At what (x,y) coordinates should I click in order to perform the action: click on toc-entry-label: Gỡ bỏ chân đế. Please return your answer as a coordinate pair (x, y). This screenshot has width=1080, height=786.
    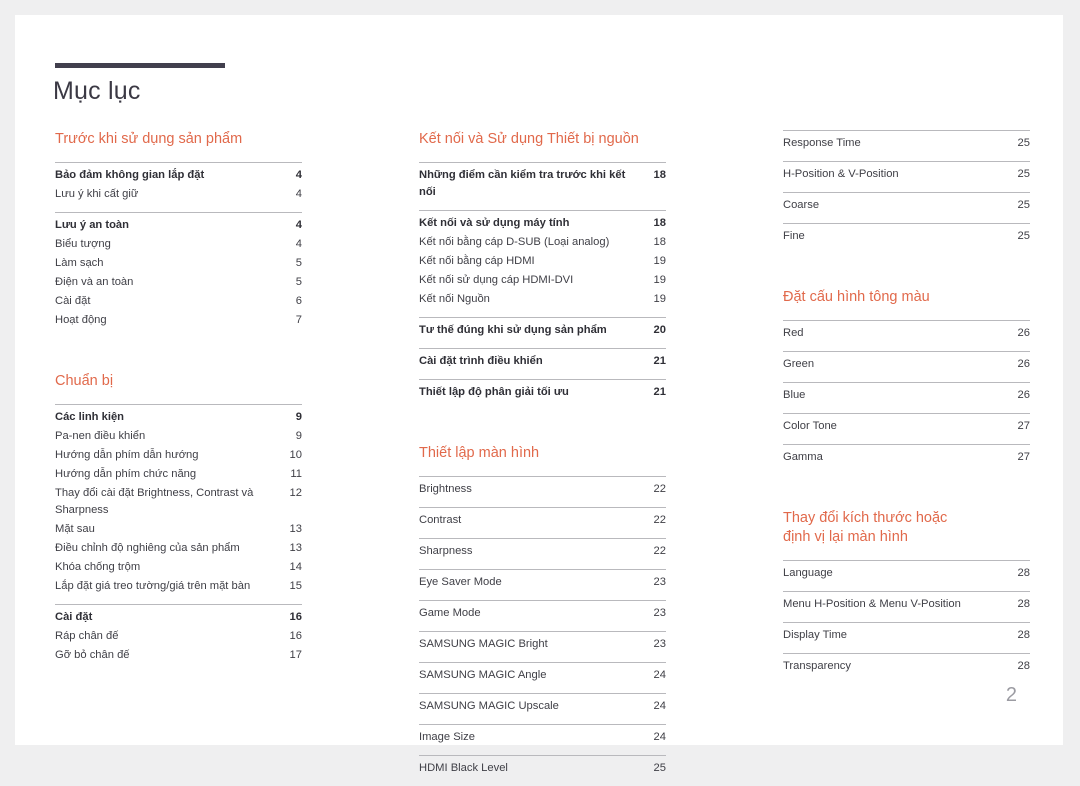
    Looking at the image, I should click on (92, 655).